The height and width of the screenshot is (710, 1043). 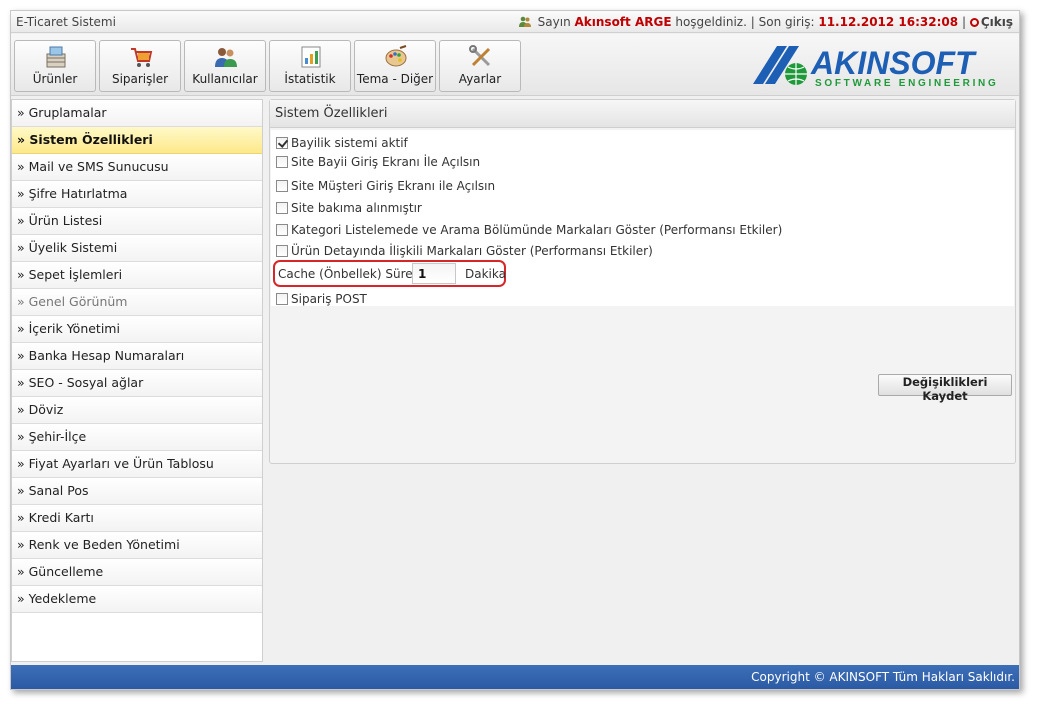 What do you see at coordinates (226, 57) in the screenshot?
I see `users-icon` at bounding box center [226, 57].